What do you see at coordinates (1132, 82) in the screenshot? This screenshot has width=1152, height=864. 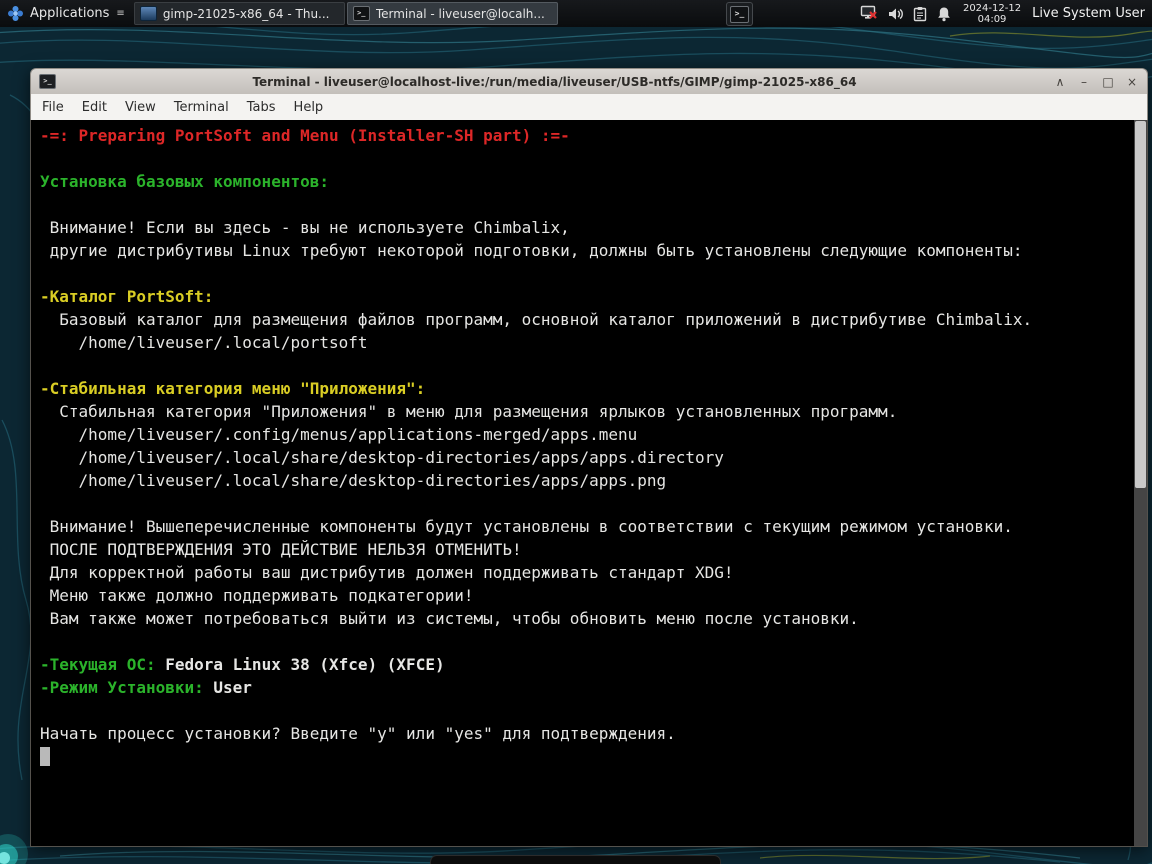 I see `close-button: ×` at bounding box center [1132, 82].